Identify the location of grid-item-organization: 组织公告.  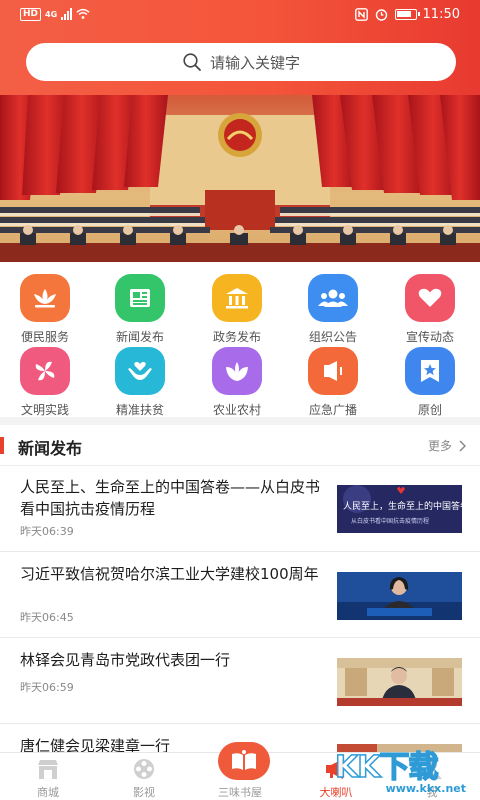
(333, 309).